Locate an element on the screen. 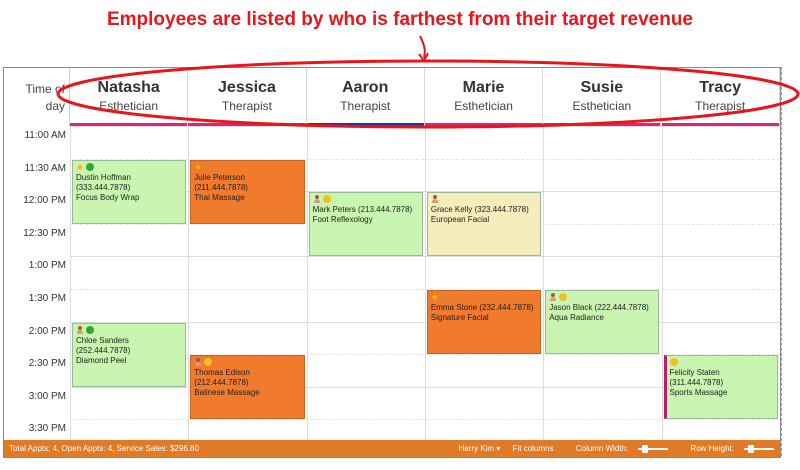 The height and width of the screenshot is (470, 800). appointment-service: Foot Reflexology is located at coordinates (342, 220).